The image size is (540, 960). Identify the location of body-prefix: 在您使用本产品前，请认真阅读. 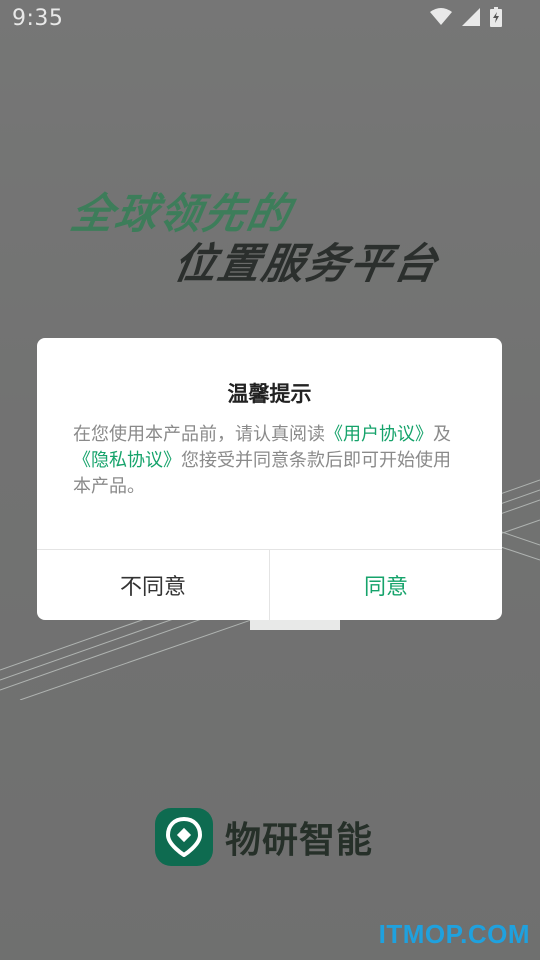
(199, 434).